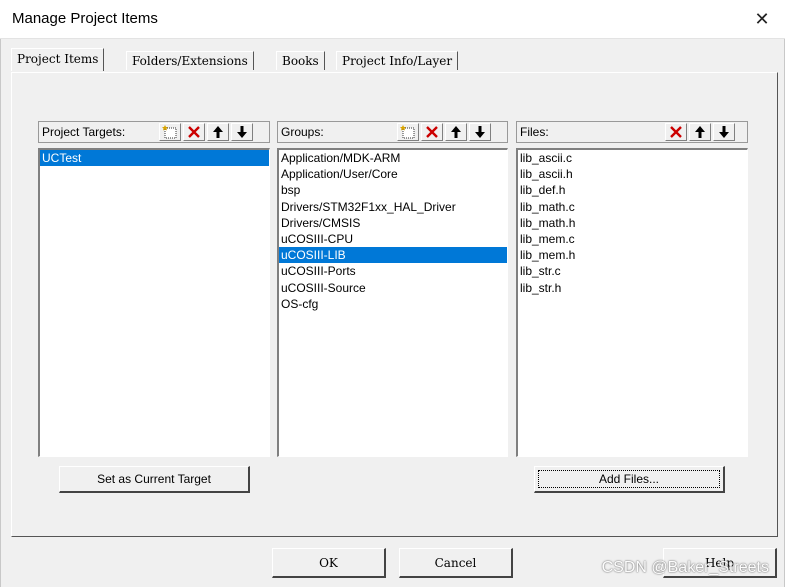  Describe the element at coordinates (632, 223) in the screenshot. I see `list-item-file: lib_math.h` at that location.